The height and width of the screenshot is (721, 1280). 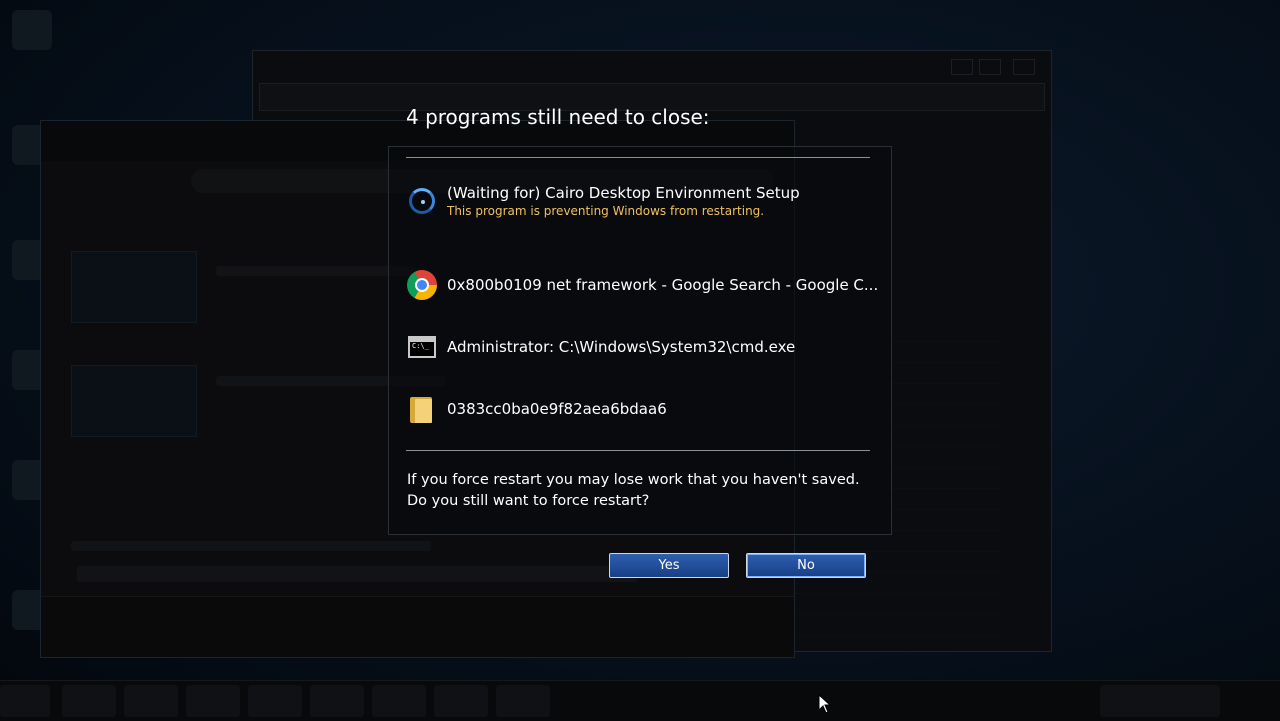 I want to click on program-item: 0383cc0ba0e9f82aea6bdaa6, so click(x=536, y=409).